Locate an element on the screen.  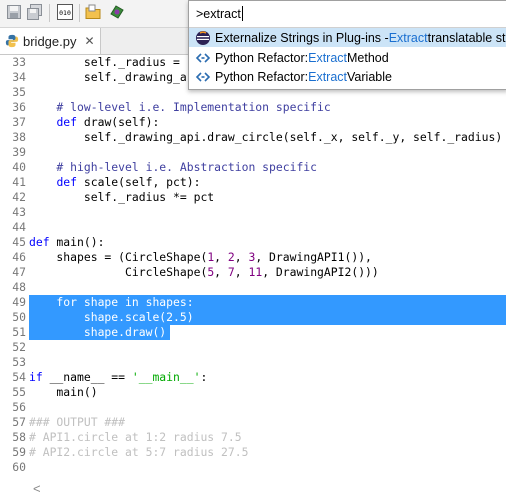
code-text: def main(): is located at coordinates (66, 242).